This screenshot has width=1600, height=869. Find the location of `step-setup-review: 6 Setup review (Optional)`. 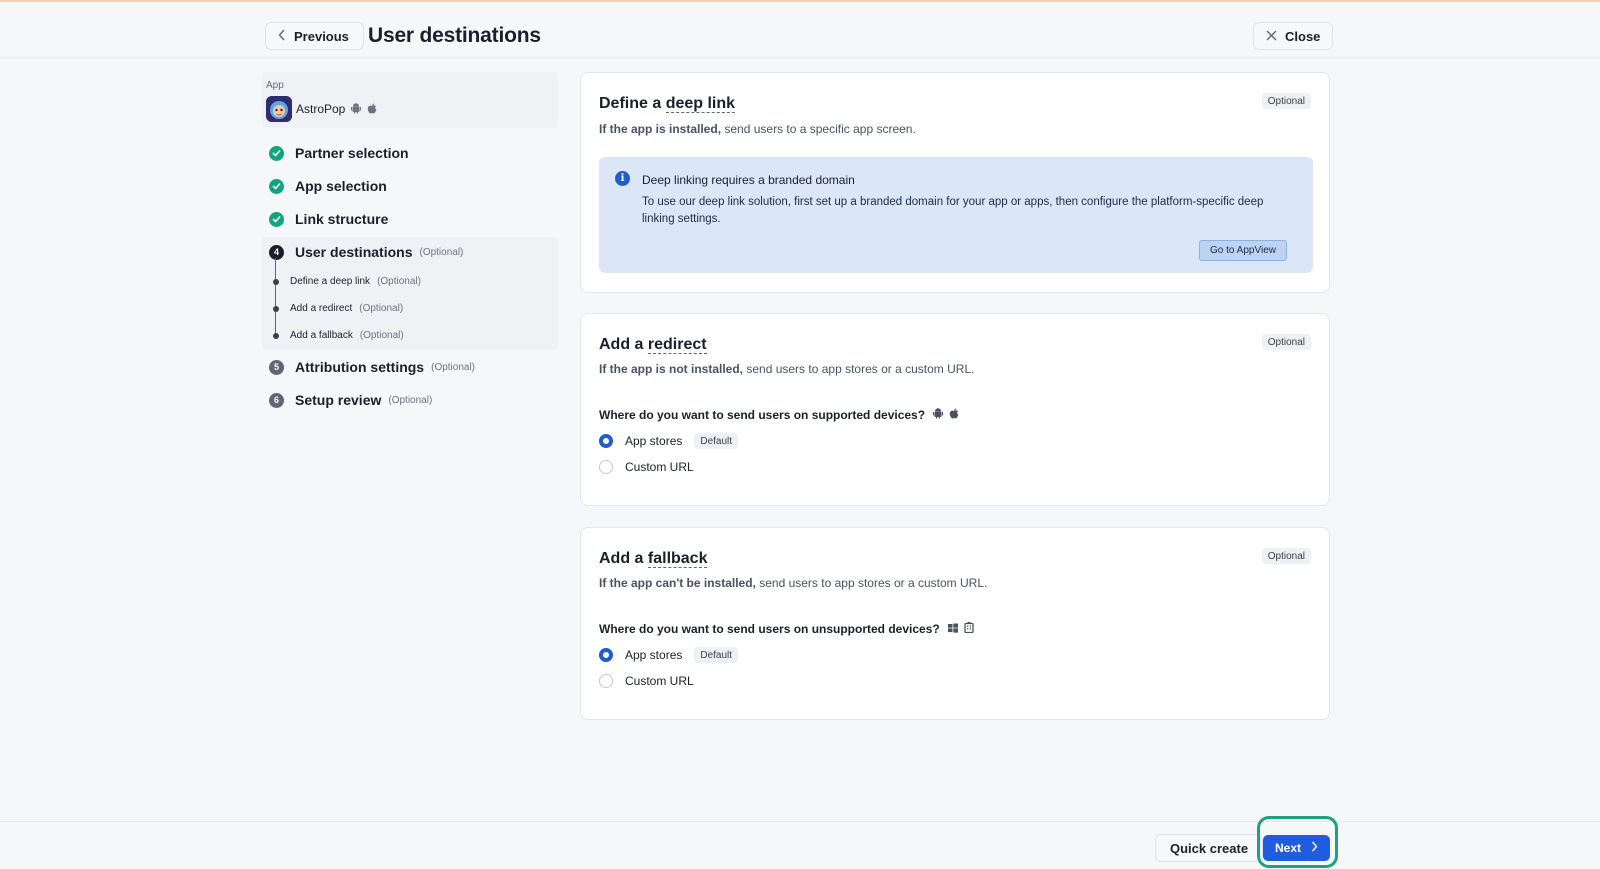

step-setup-review: 6 Setup review (Optional) is located at coordinates (350, 400).